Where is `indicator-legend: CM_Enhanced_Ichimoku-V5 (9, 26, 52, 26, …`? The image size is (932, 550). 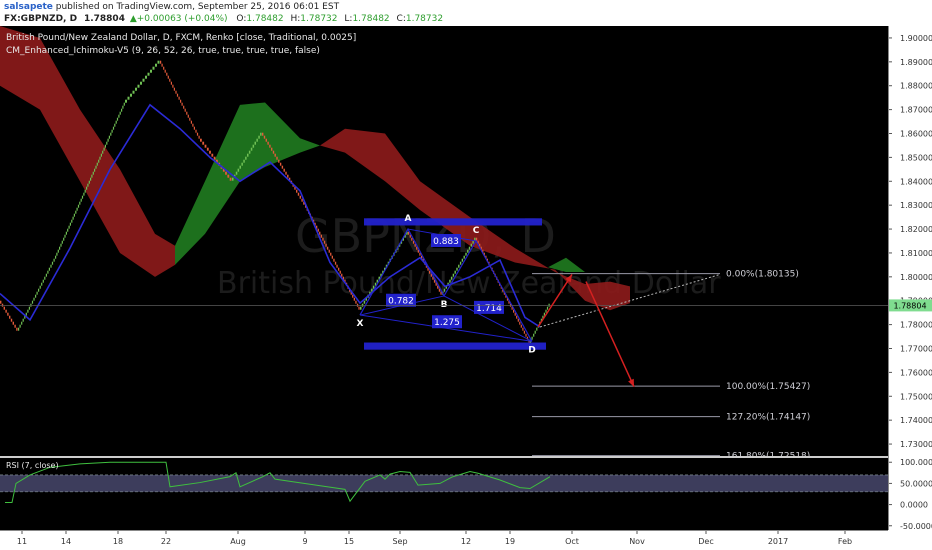
indicator-legend: CM_Enhanced_Ichimoku-V5 (9, 26, 52, 26, … is located at coordinates (163, 51).